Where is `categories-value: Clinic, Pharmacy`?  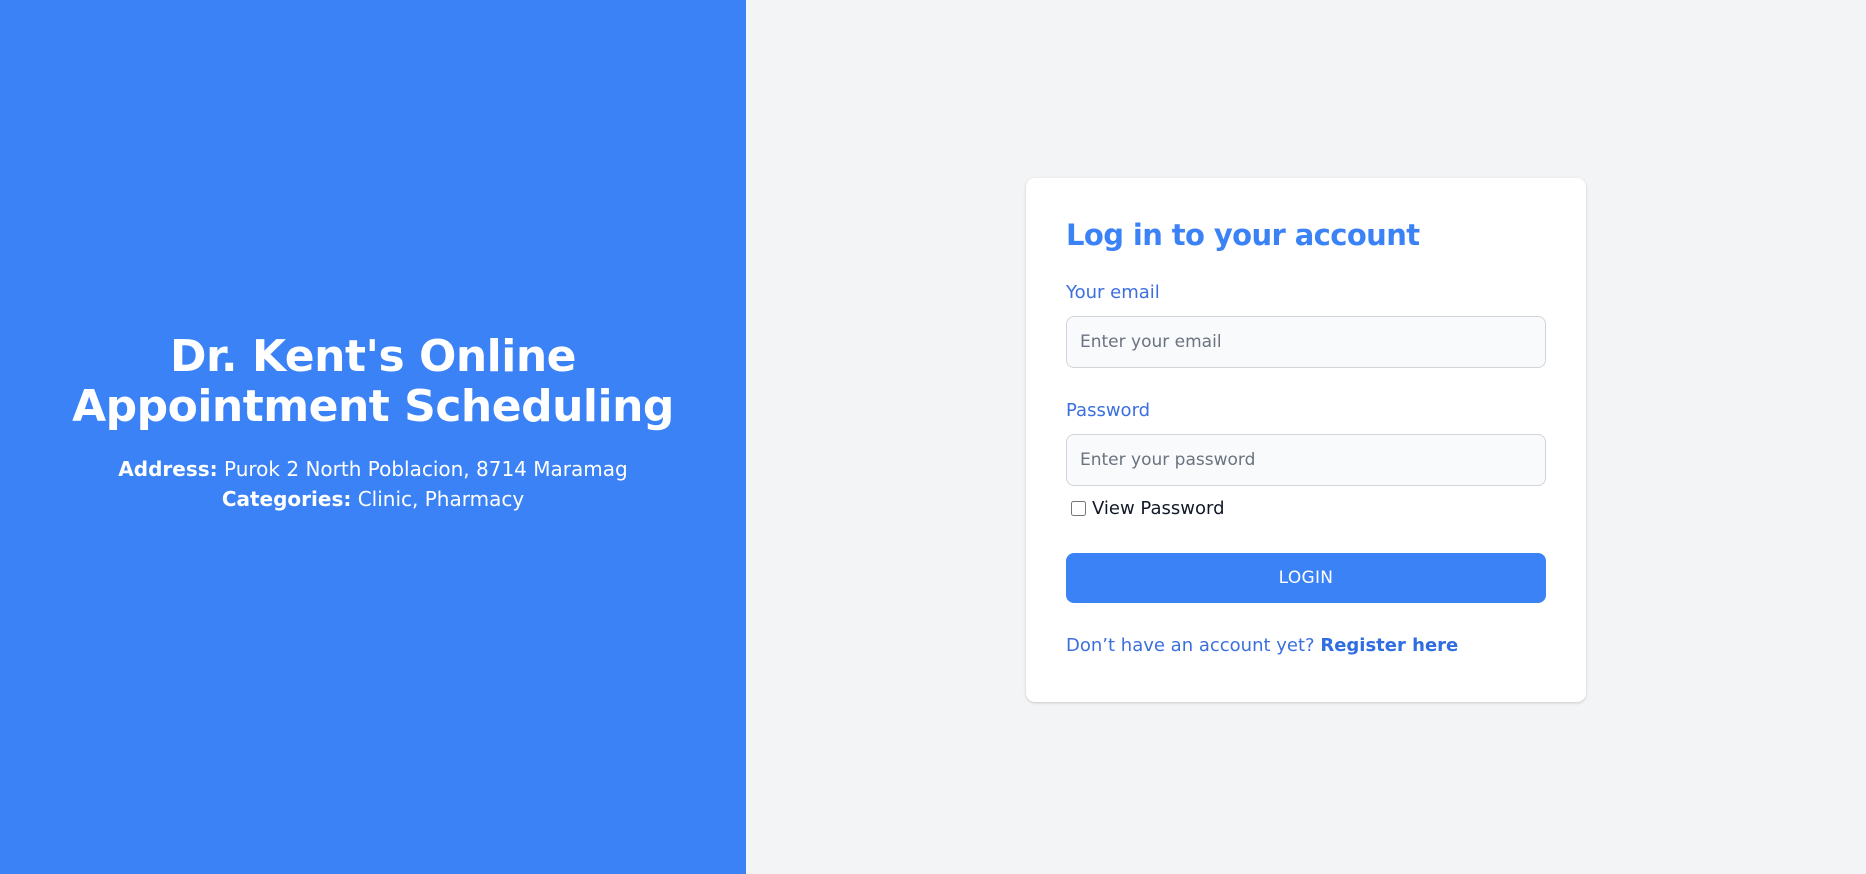 categories-value: Clinic, Pharmacy is located at coordinates (441, 499).